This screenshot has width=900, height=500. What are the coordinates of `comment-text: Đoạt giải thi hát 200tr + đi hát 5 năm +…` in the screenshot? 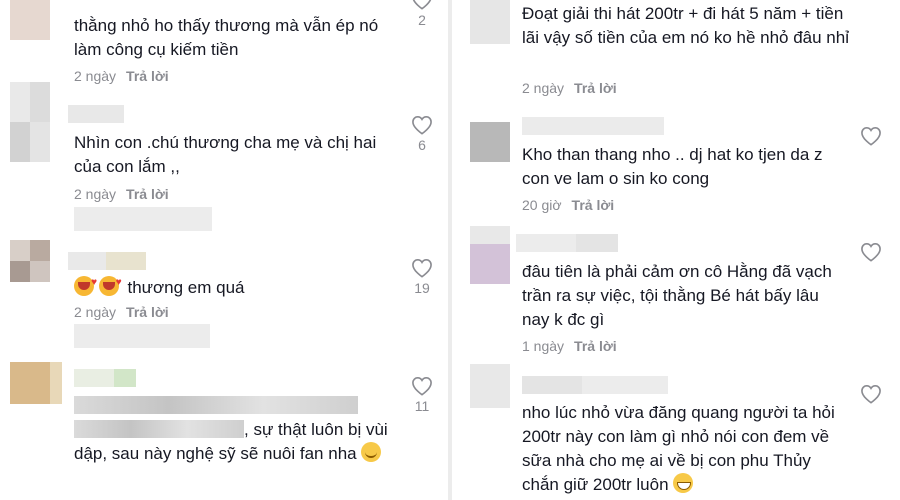 It's located at (685, 25).